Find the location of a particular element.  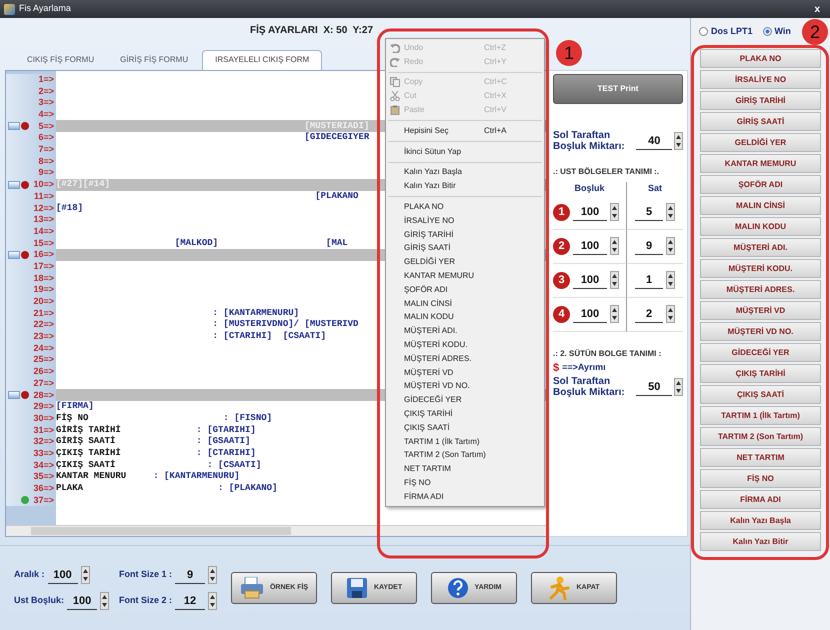

line-number: 4=> is located at coordinates (46, 115).